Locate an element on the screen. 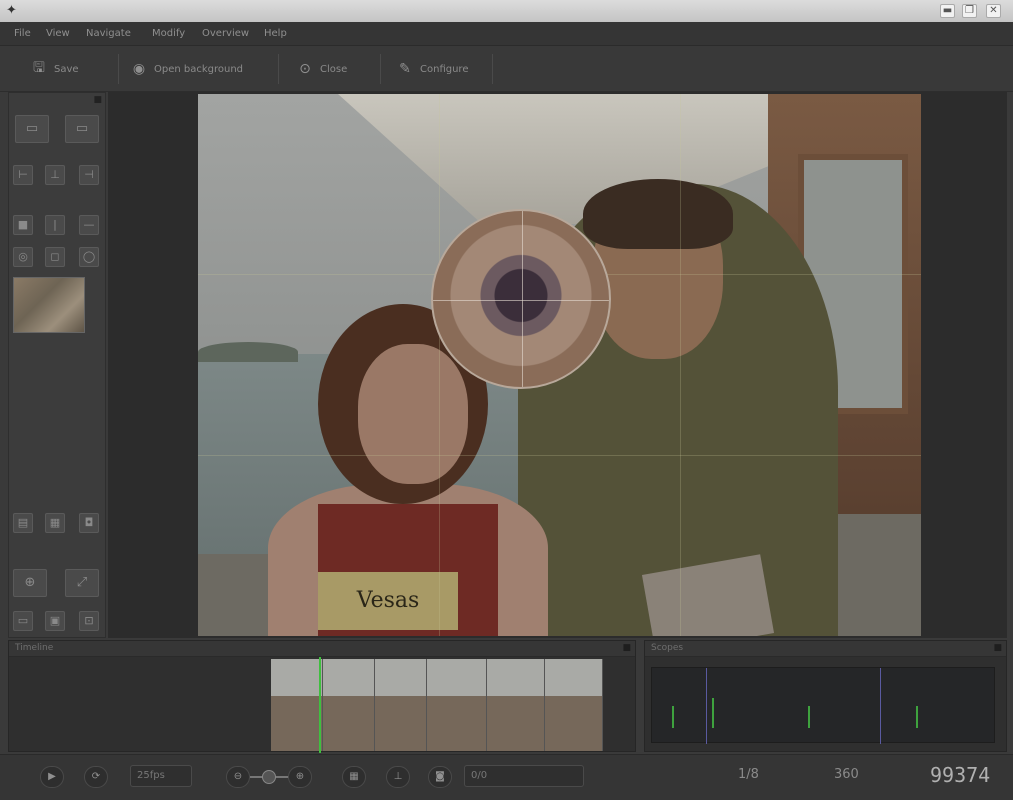 The width and height of the screenshot is (1013, 800). open-background-button: ◉ Open background is located at coordinates (186, 69).